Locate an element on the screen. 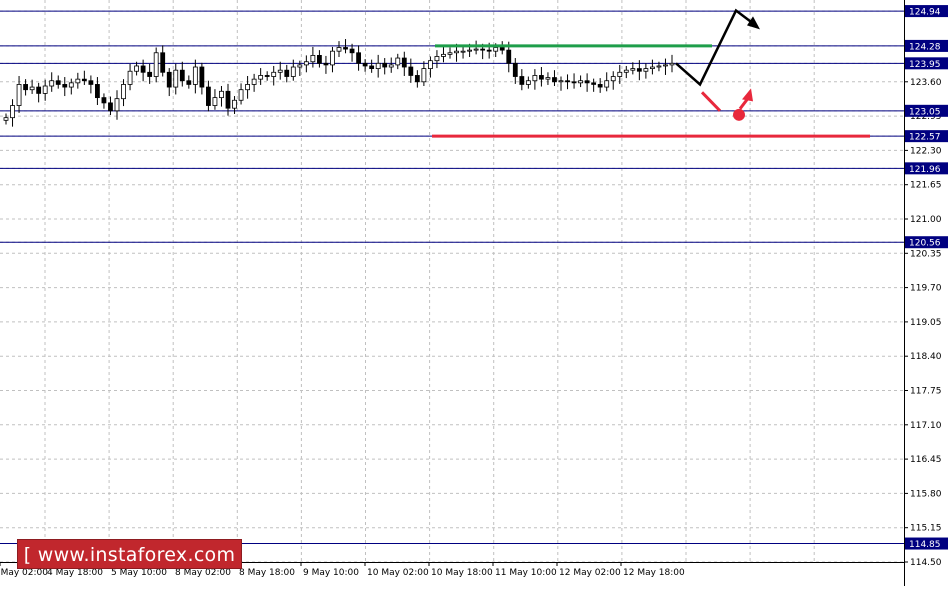 This screenshot has height=600, width=948. price-tick-label: 121.00 is located at coordinates (926, 220).